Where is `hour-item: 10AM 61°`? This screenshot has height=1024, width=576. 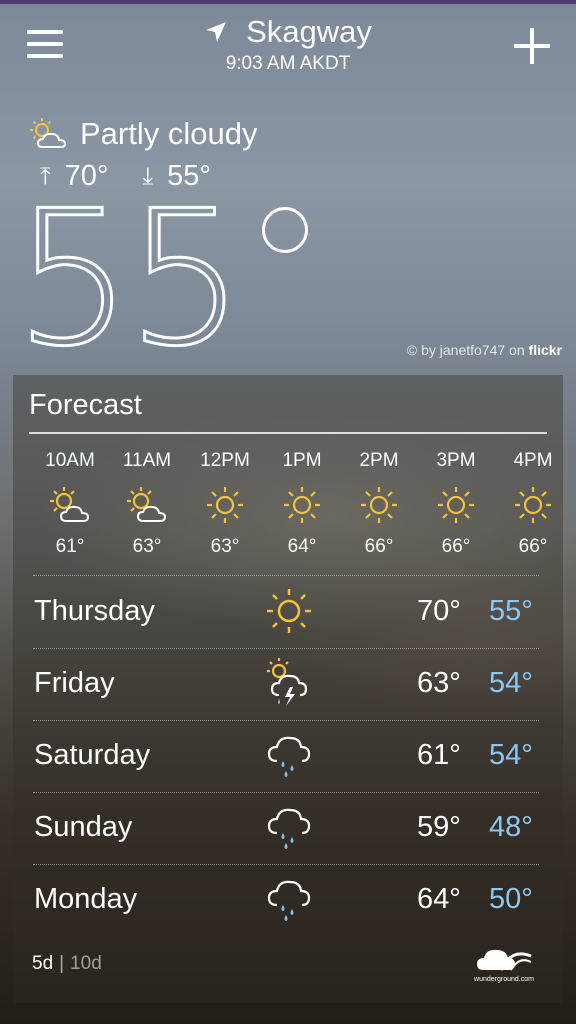
hour-item: 10AM 61° is located at coordinates (70, 504).